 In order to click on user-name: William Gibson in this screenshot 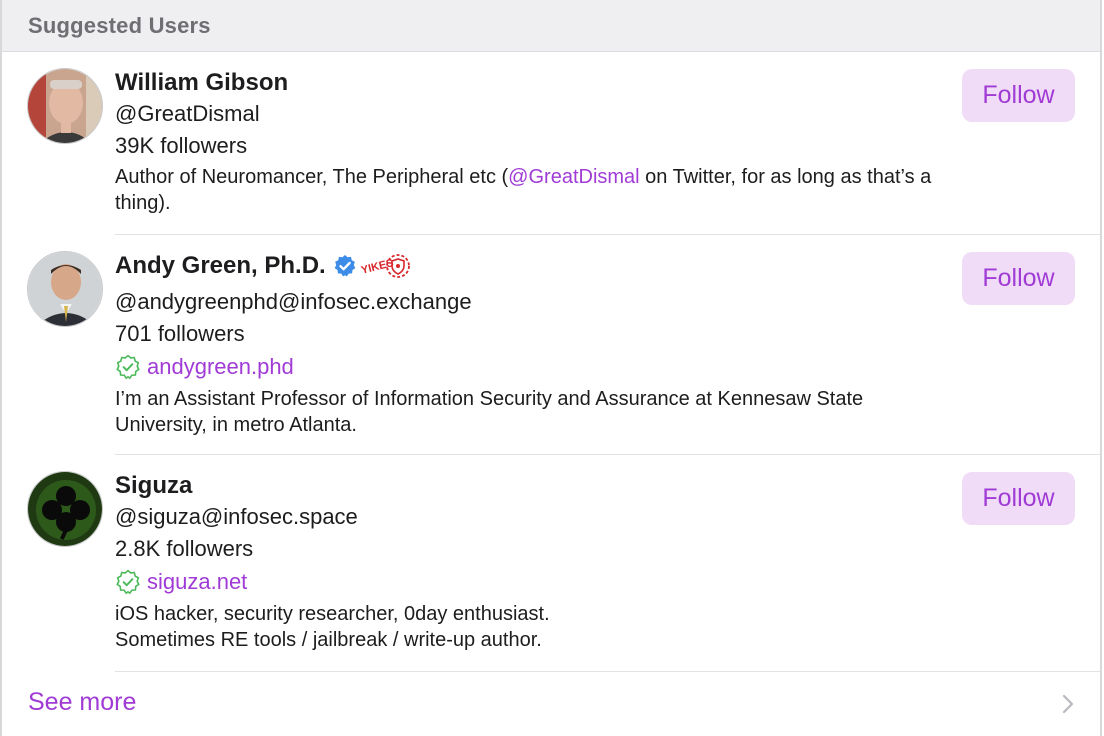, I will do `click(201, 83)`.